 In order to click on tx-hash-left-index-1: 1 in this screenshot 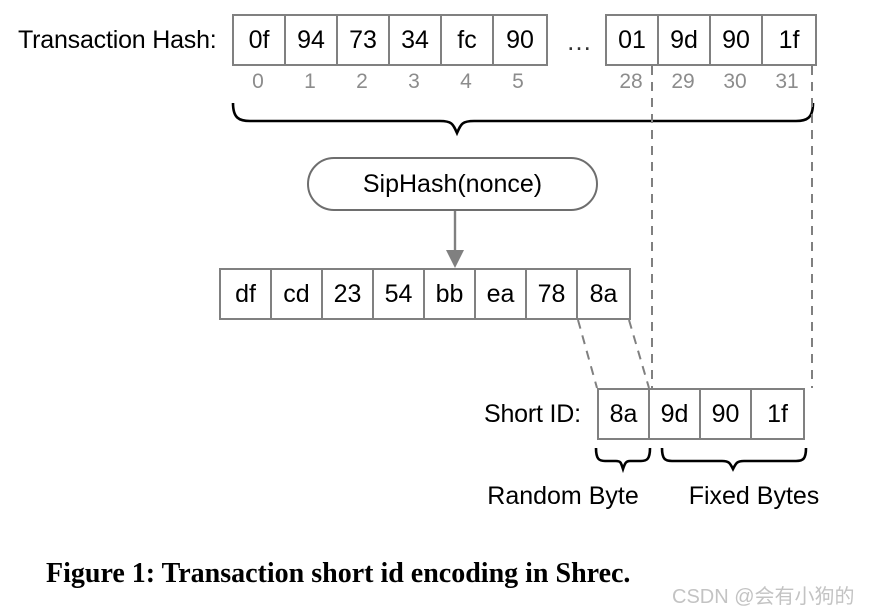, I will do `click(310, 81)`.